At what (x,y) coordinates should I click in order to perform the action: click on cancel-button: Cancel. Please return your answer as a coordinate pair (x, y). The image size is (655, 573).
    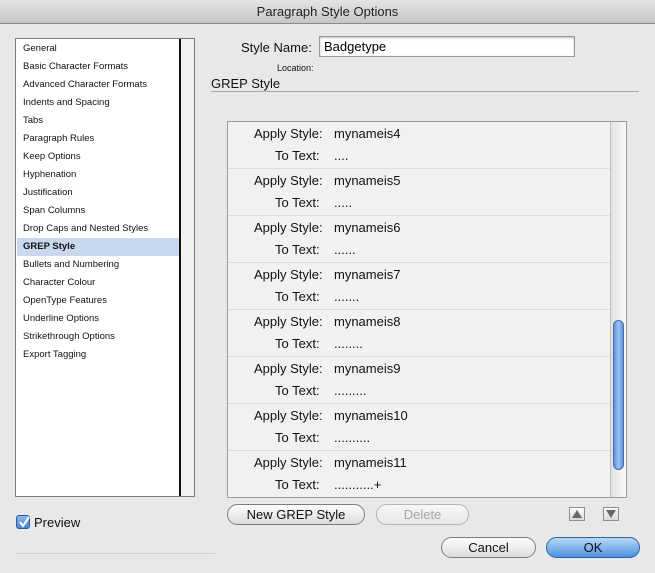
    Looking at the image, I should click on (488, 547).